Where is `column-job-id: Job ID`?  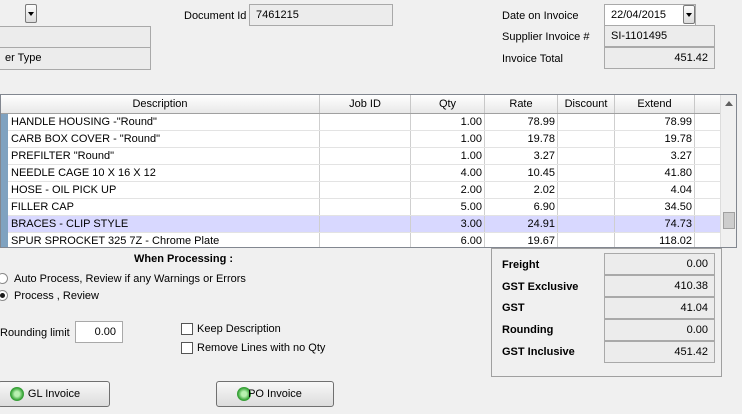
column-job-id: Job ID is located at coordinates (365, 104).